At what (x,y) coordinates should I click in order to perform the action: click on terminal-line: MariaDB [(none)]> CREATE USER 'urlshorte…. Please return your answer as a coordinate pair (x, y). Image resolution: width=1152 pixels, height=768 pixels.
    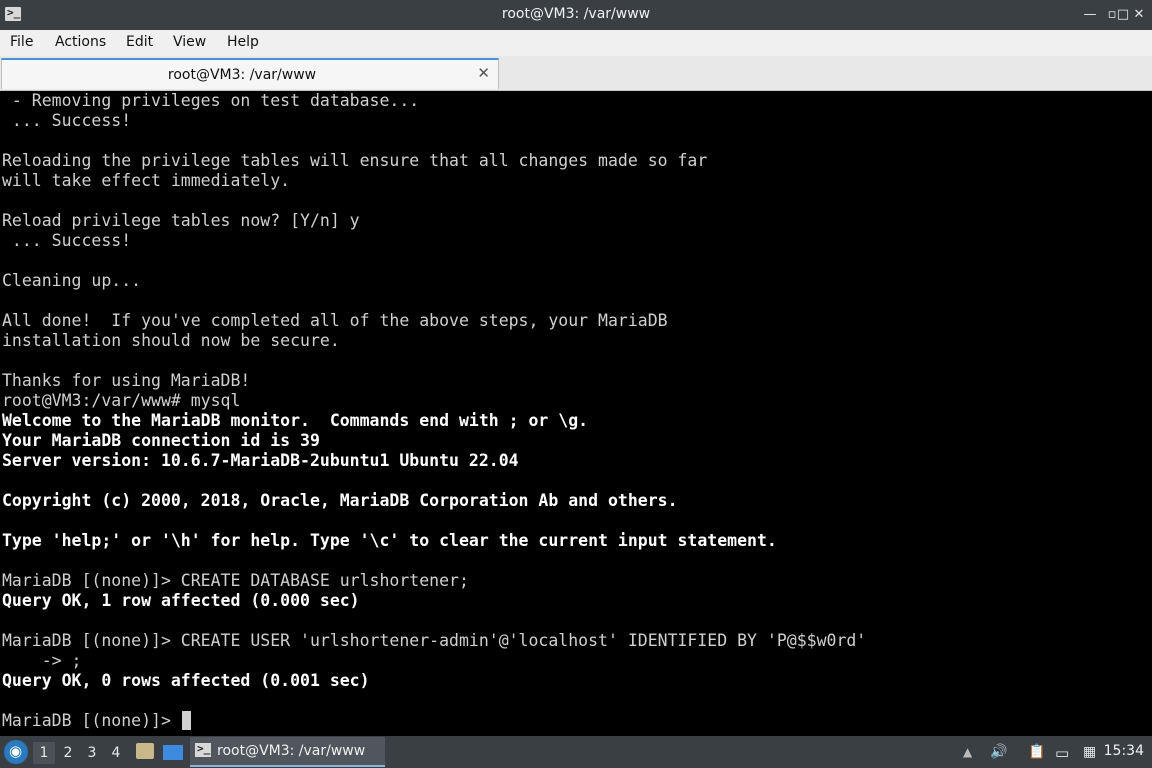
    Looking at the image, I should click on (434, 640).